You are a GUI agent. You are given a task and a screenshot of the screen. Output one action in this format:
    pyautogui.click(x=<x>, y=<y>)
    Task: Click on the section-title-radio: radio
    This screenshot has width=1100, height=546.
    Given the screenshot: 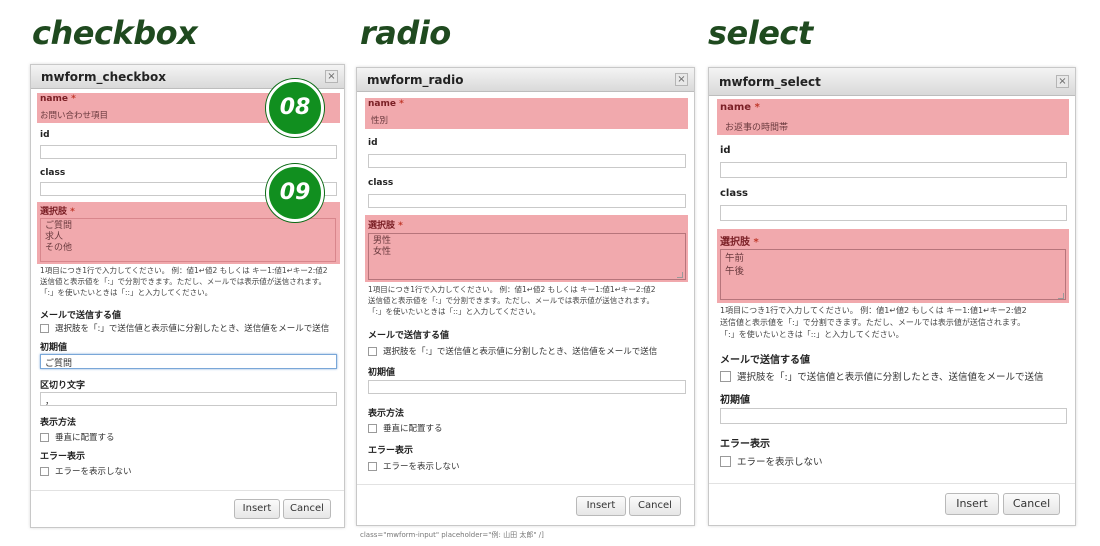 What is the action you would take?
    pyautogui.click(x=405, y=33)
    